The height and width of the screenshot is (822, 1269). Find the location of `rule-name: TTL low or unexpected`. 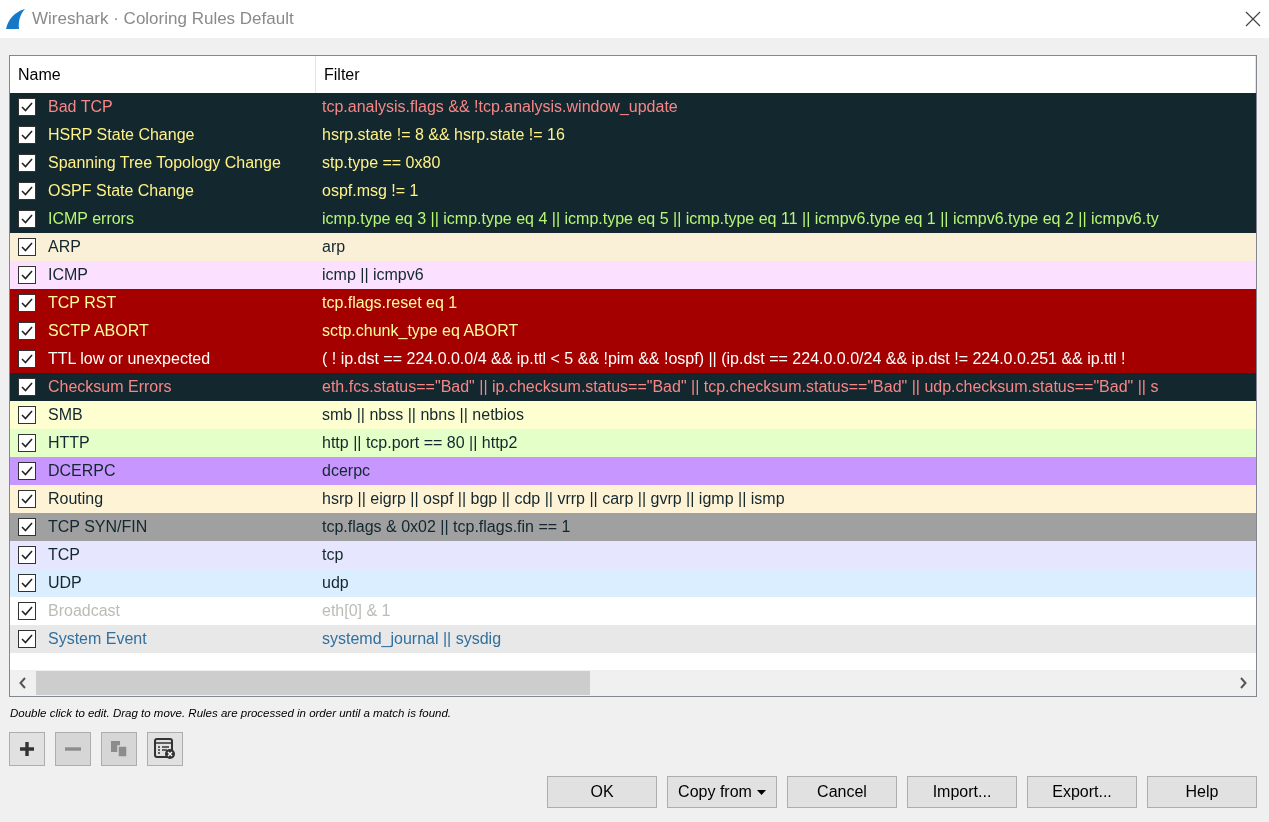

rule-name: TTL low or unexpected is located at coordinates (129, 359).